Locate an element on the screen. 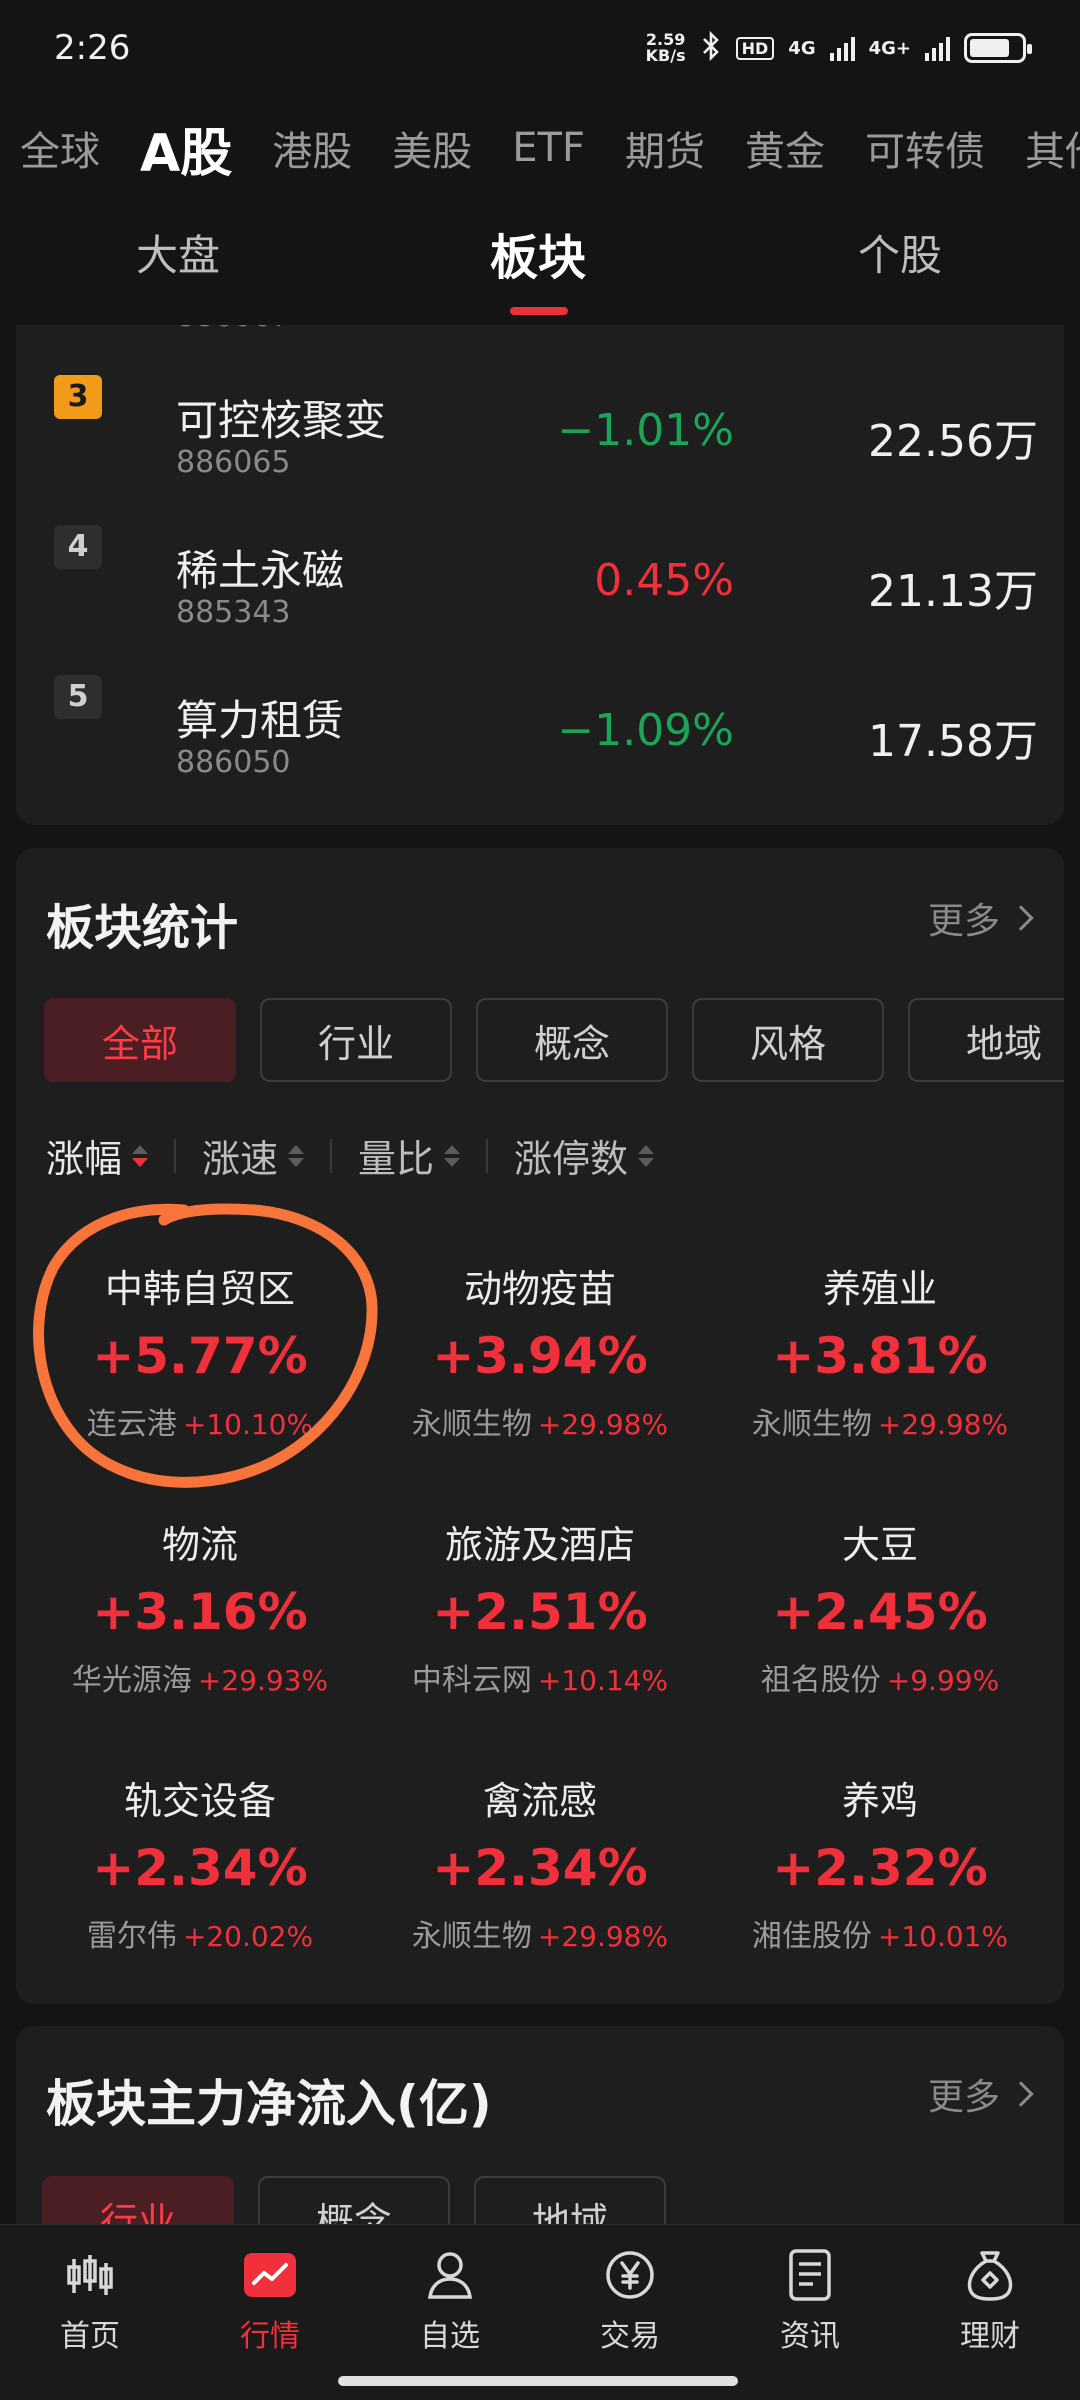 The height and width of the screenshot is (2400, 1080). sector-cell: 物流 +3.16% 华光源海 +29.93% is located at coordinates (200, 1639).